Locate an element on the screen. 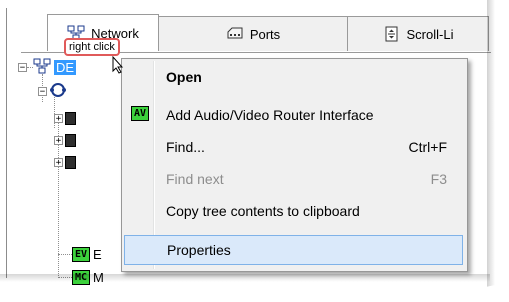  tree-line is located at coordinates (65, 254).